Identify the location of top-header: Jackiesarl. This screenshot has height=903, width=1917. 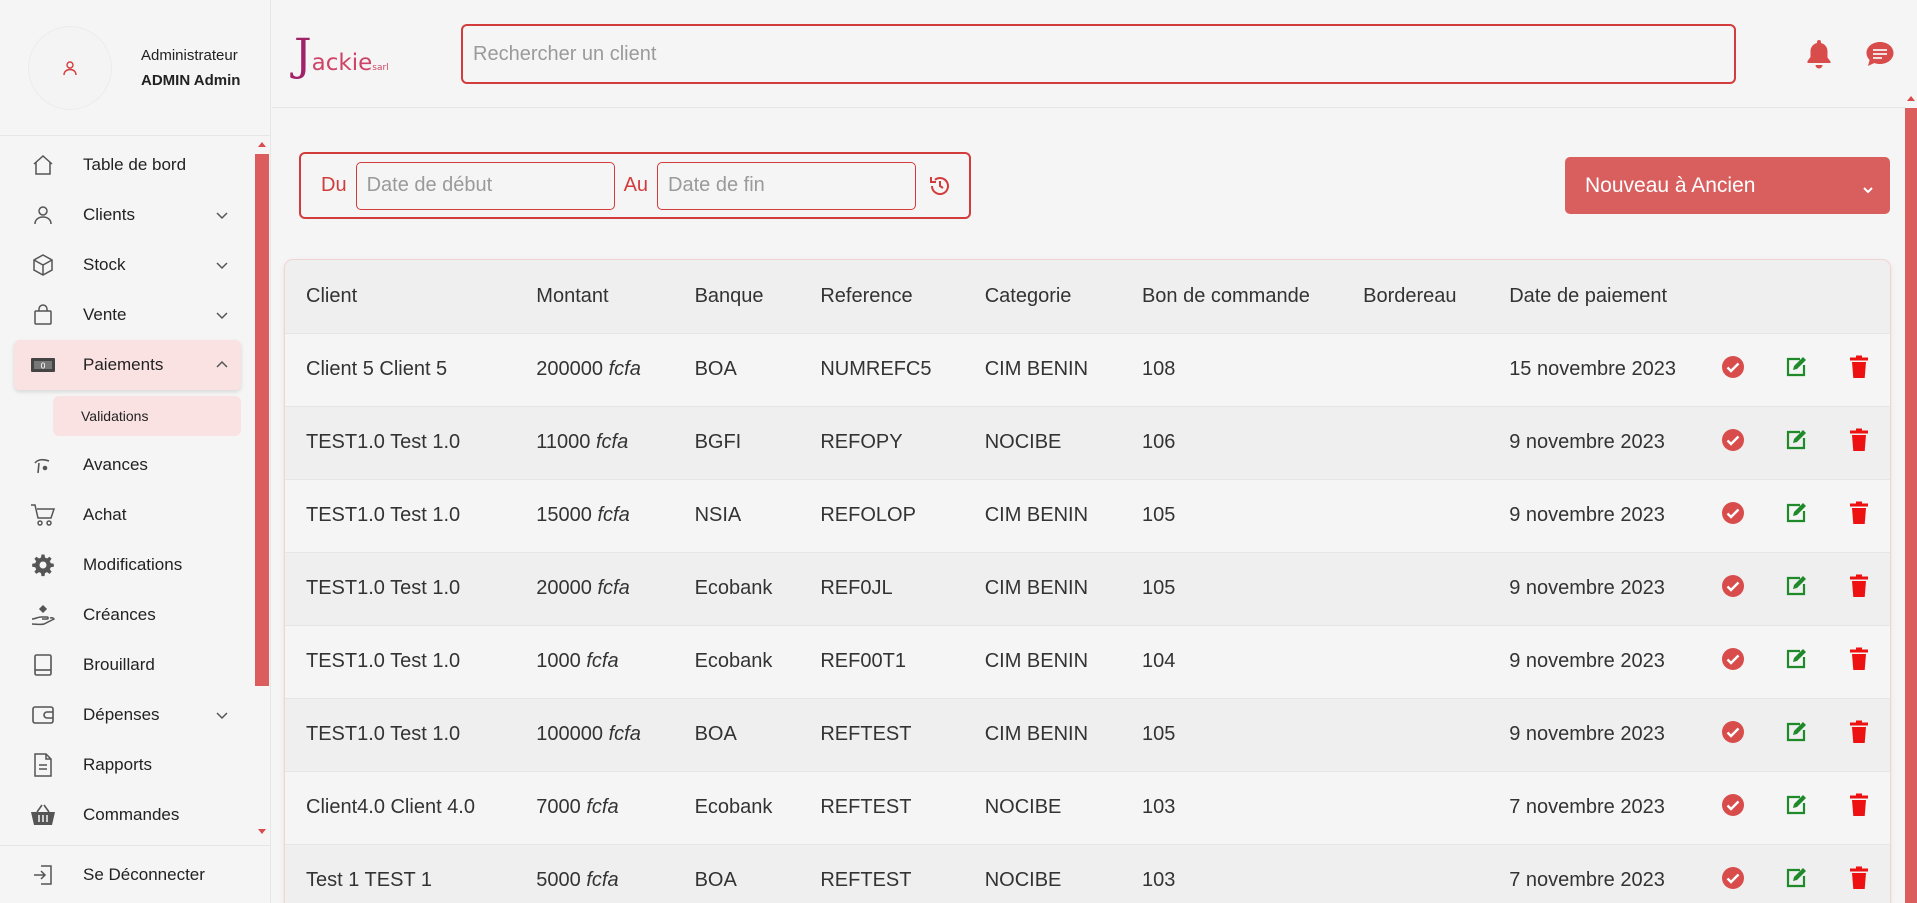
(1088, 54).